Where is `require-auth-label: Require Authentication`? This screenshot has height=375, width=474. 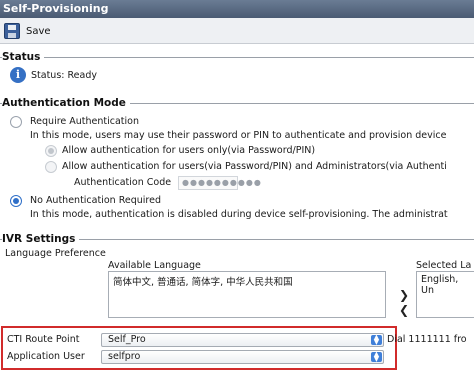 require-auth-label: Require Authentication is located at coordinates (85, 121).